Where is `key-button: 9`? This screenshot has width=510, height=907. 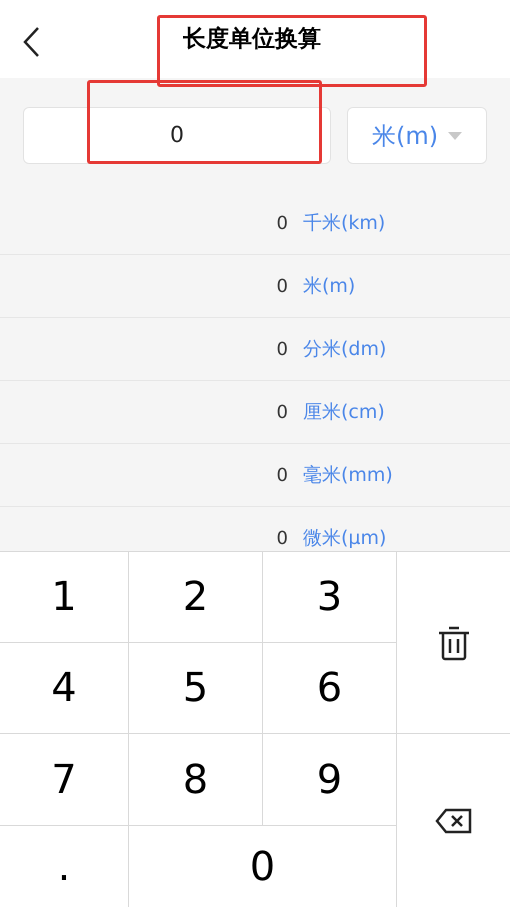
key-button: 9 is located at coordinates (329, 779).